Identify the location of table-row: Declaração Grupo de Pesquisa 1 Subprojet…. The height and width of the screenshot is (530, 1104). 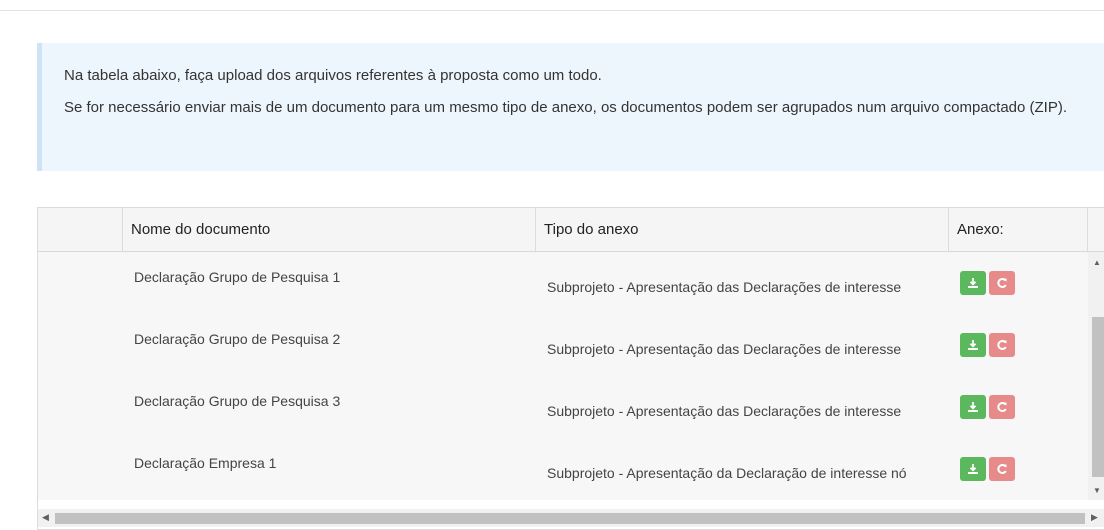
(563, 283).